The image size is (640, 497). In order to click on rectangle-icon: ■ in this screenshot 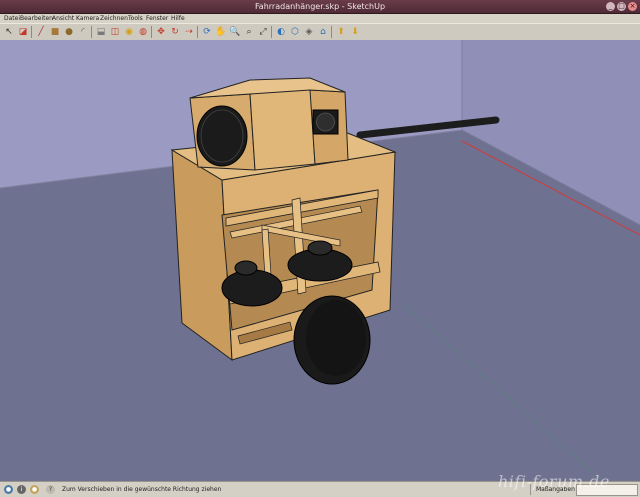, I will do `click(55, 32)`.